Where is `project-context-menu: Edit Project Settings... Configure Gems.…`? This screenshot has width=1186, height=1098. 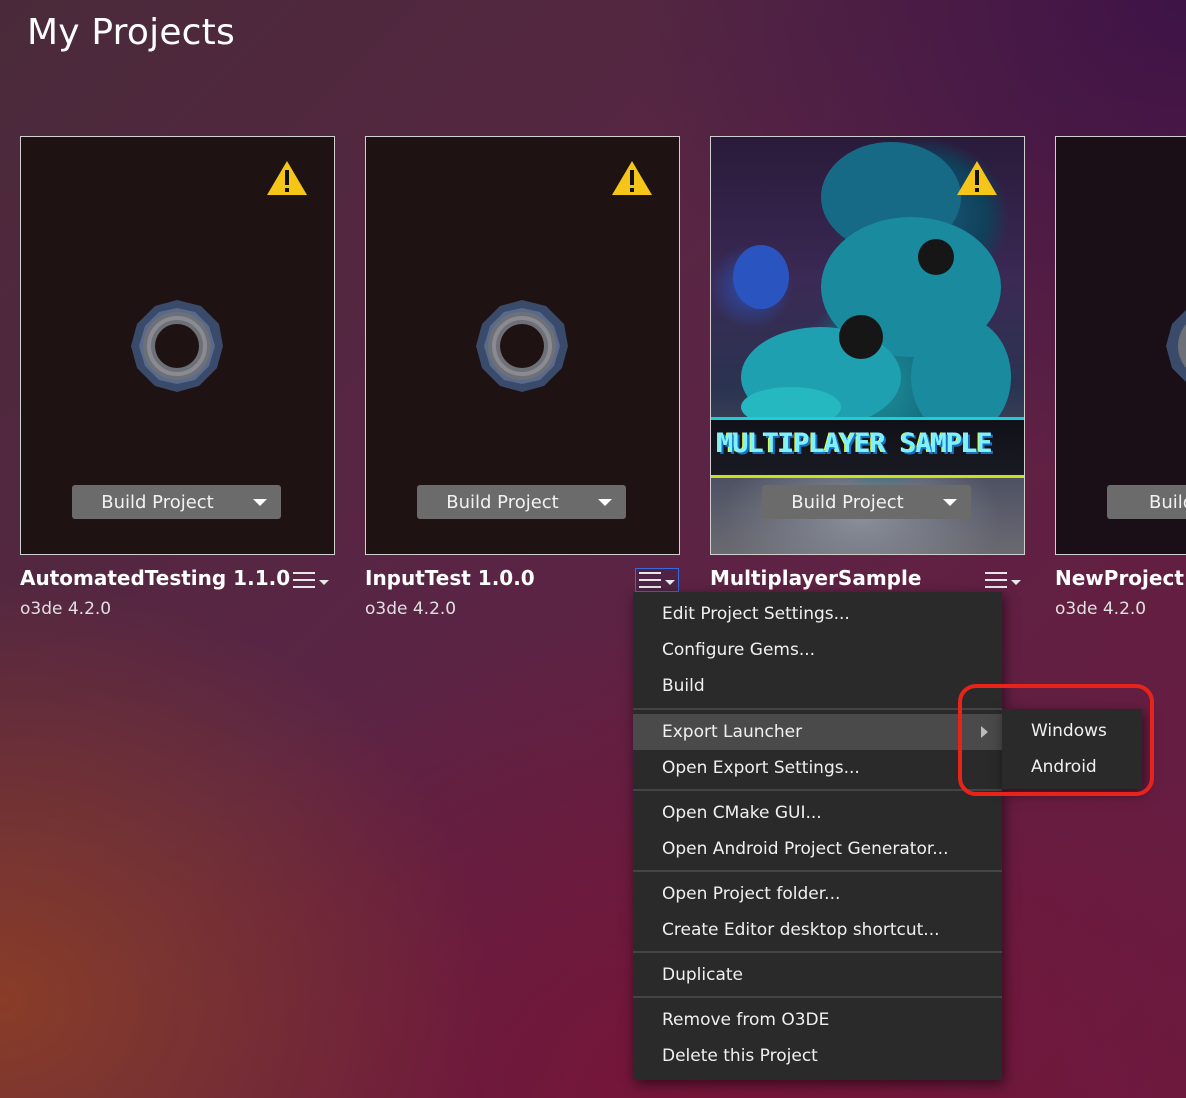
project-context-menu: Edit Project Settings... Configure Gems.… is located at coordinates (817, 836).